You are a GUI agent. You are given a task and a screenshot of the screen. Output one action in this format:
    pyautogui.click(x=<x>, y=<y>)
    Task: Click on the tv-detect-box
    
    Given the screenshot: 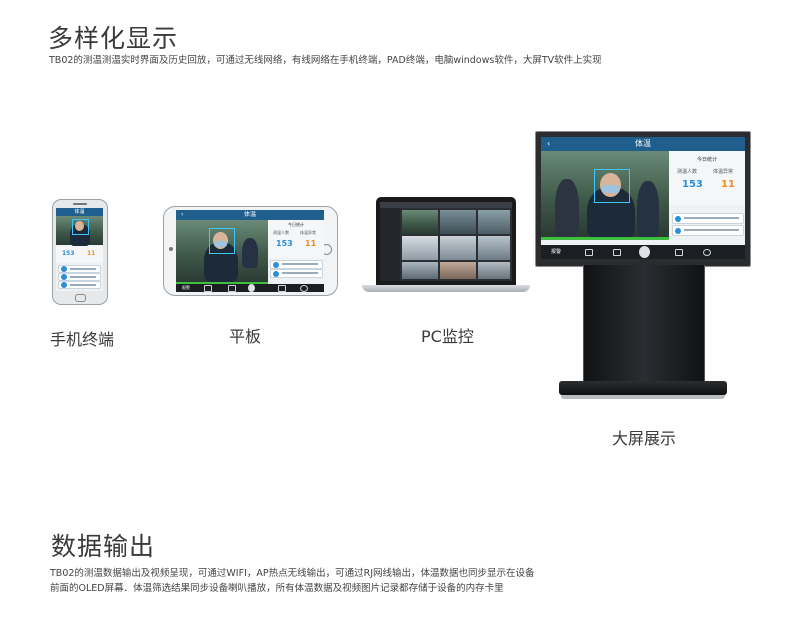 What is the action you would take?
    pyautogui.click(x=612, y=186)
    